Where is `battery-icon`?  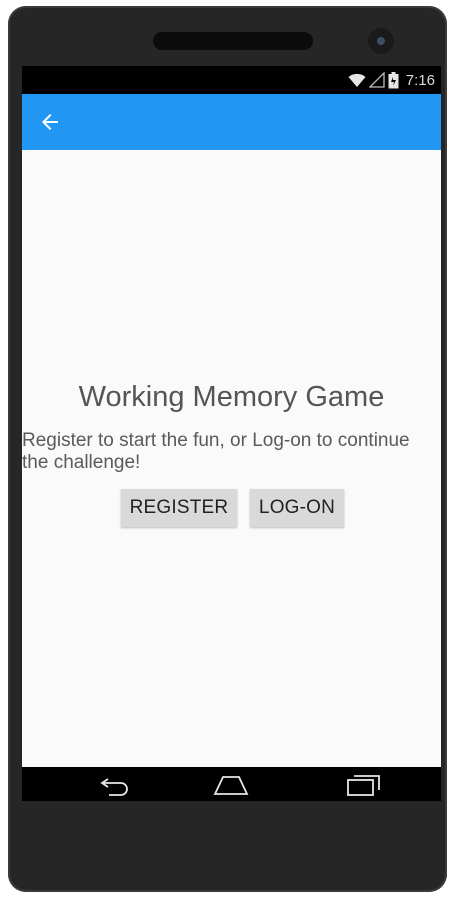
battery-icon is located at coordinates (393, 79).